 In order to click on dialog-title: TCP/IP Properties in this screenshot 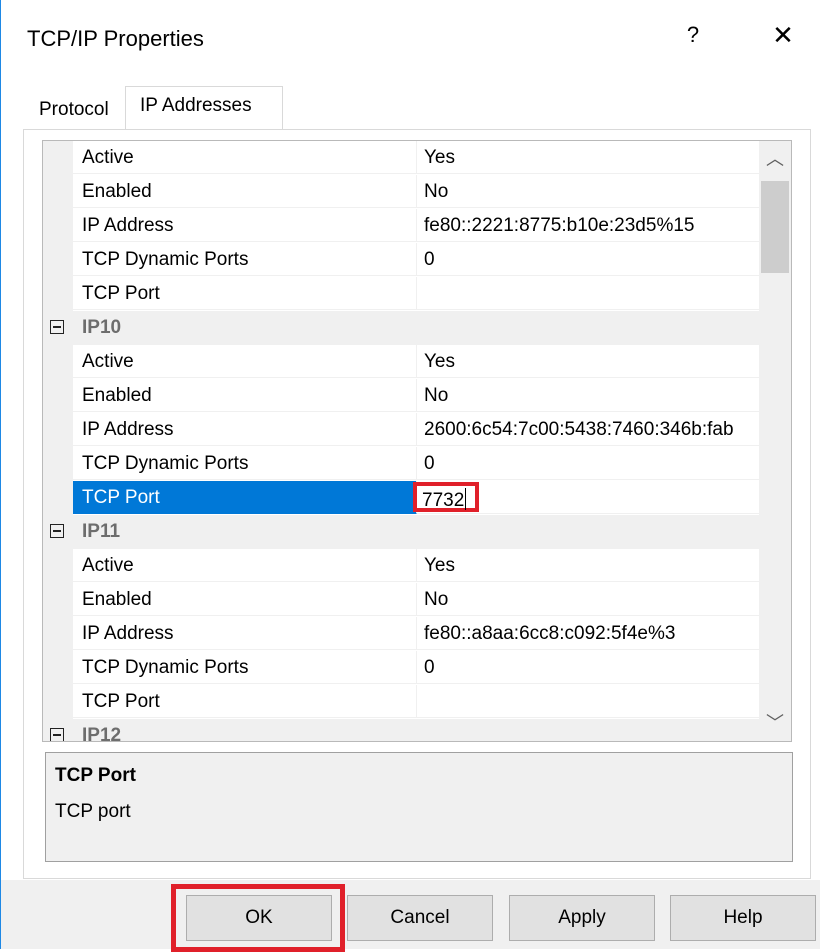, I will do `click(115, 38)`.